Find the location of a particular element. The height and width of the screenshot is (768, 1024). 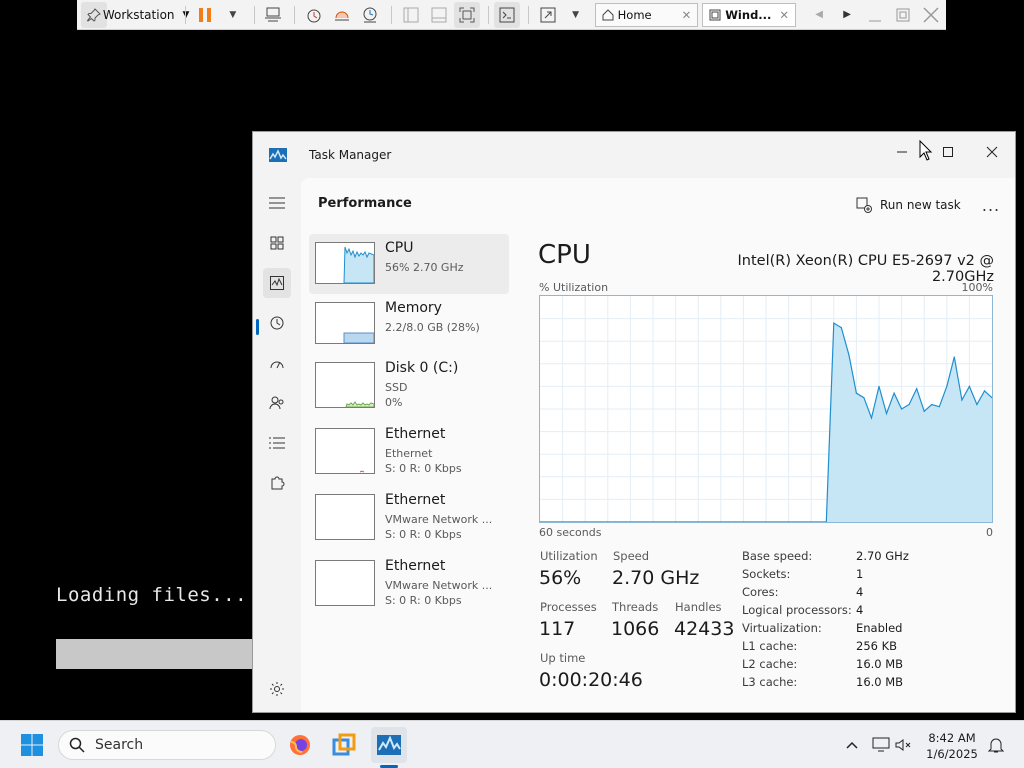

history-icon is located at coordinates (277, 323).